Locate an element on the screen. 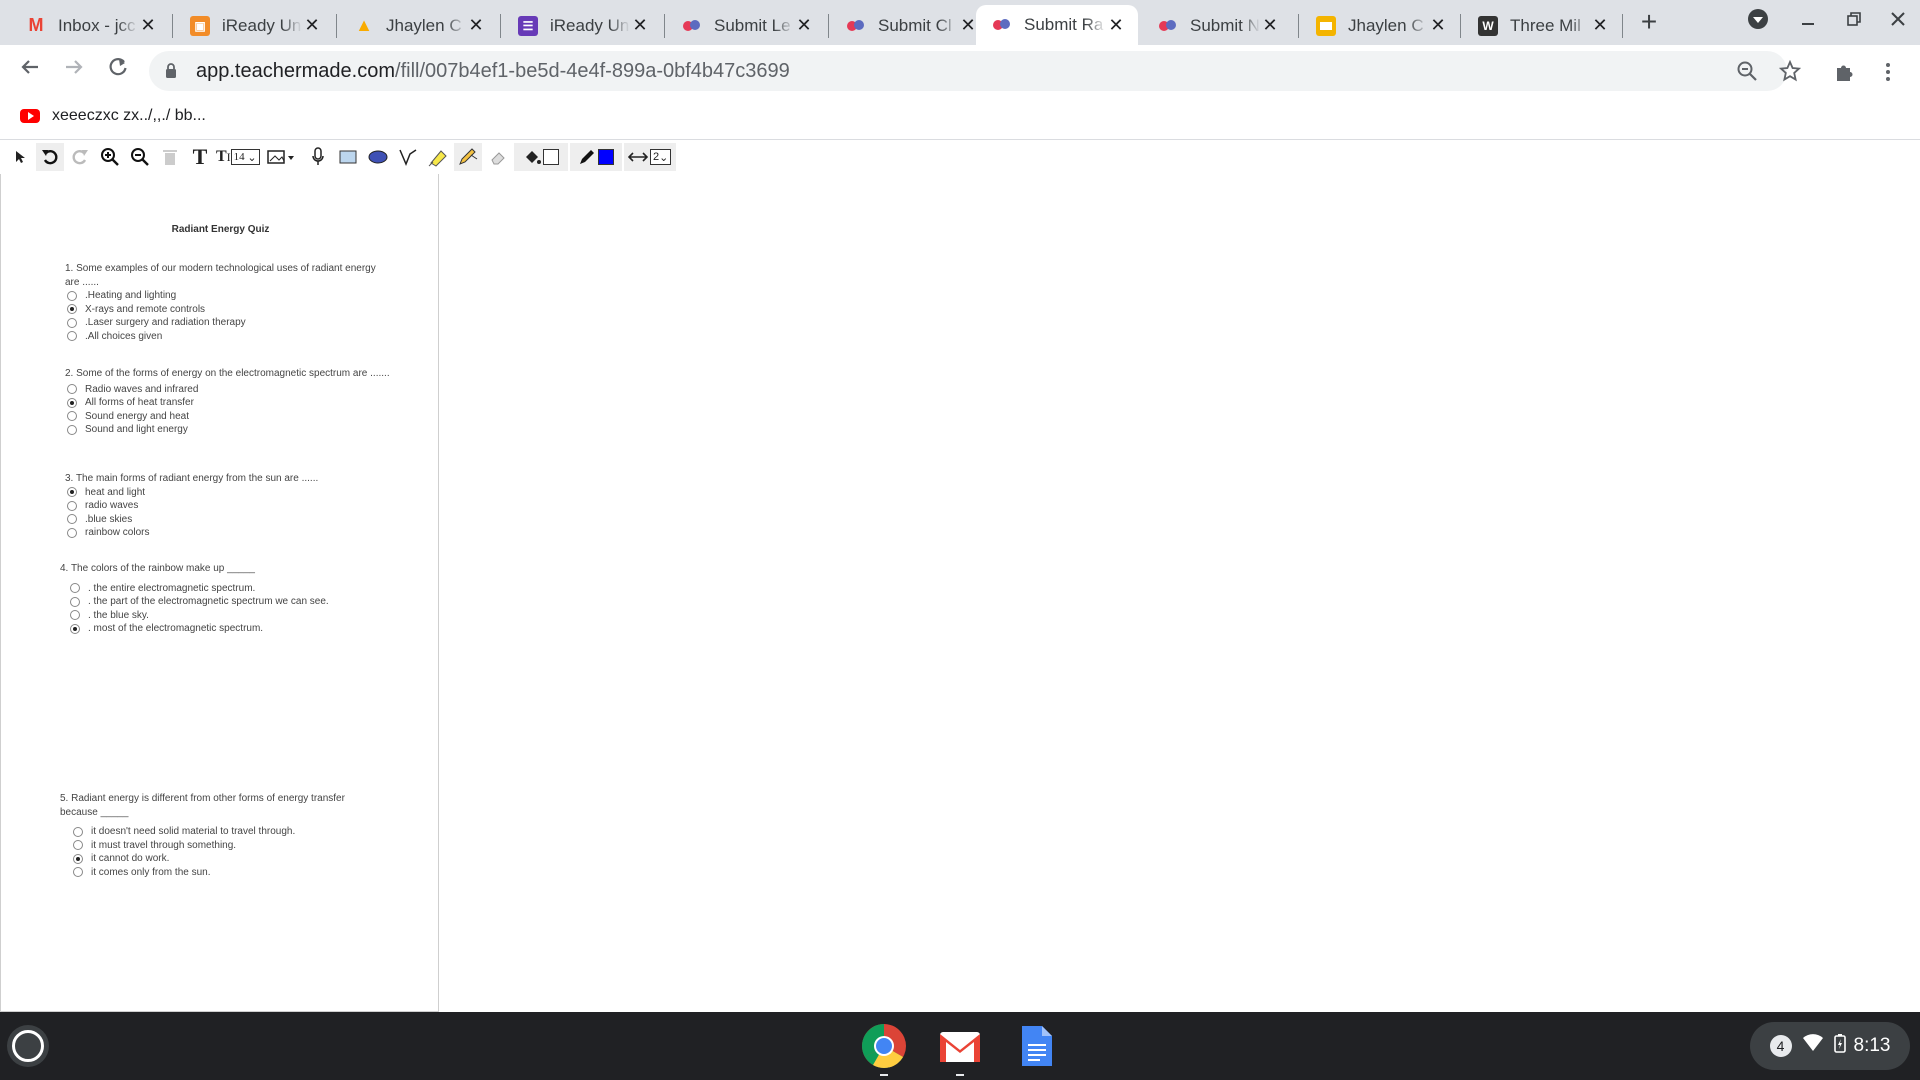 The width and height of the screenshot is (1920, 1080). tab-8: Jhaylen C ✕ is located at coordinates (1380, 25).